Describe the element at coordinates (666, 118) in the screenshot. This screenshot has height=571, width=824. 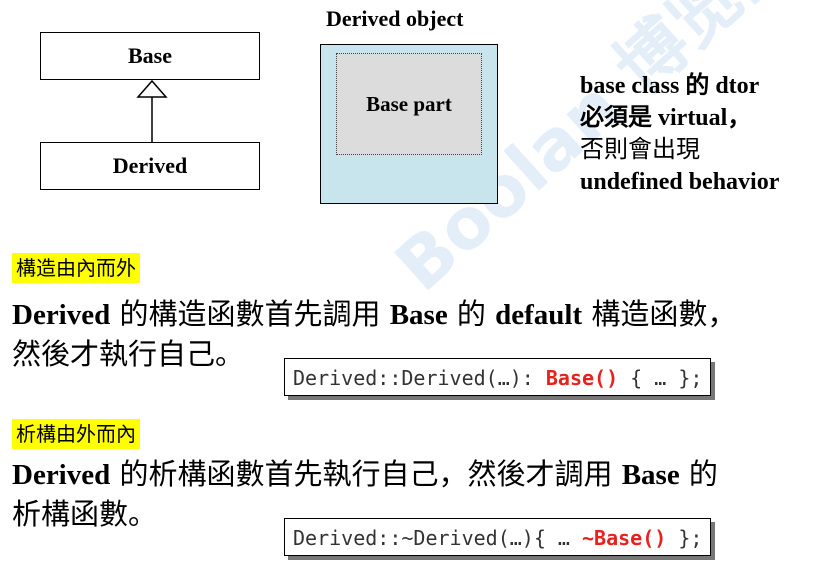
I see `note-line-2: 必須是 virtual，` at that location.